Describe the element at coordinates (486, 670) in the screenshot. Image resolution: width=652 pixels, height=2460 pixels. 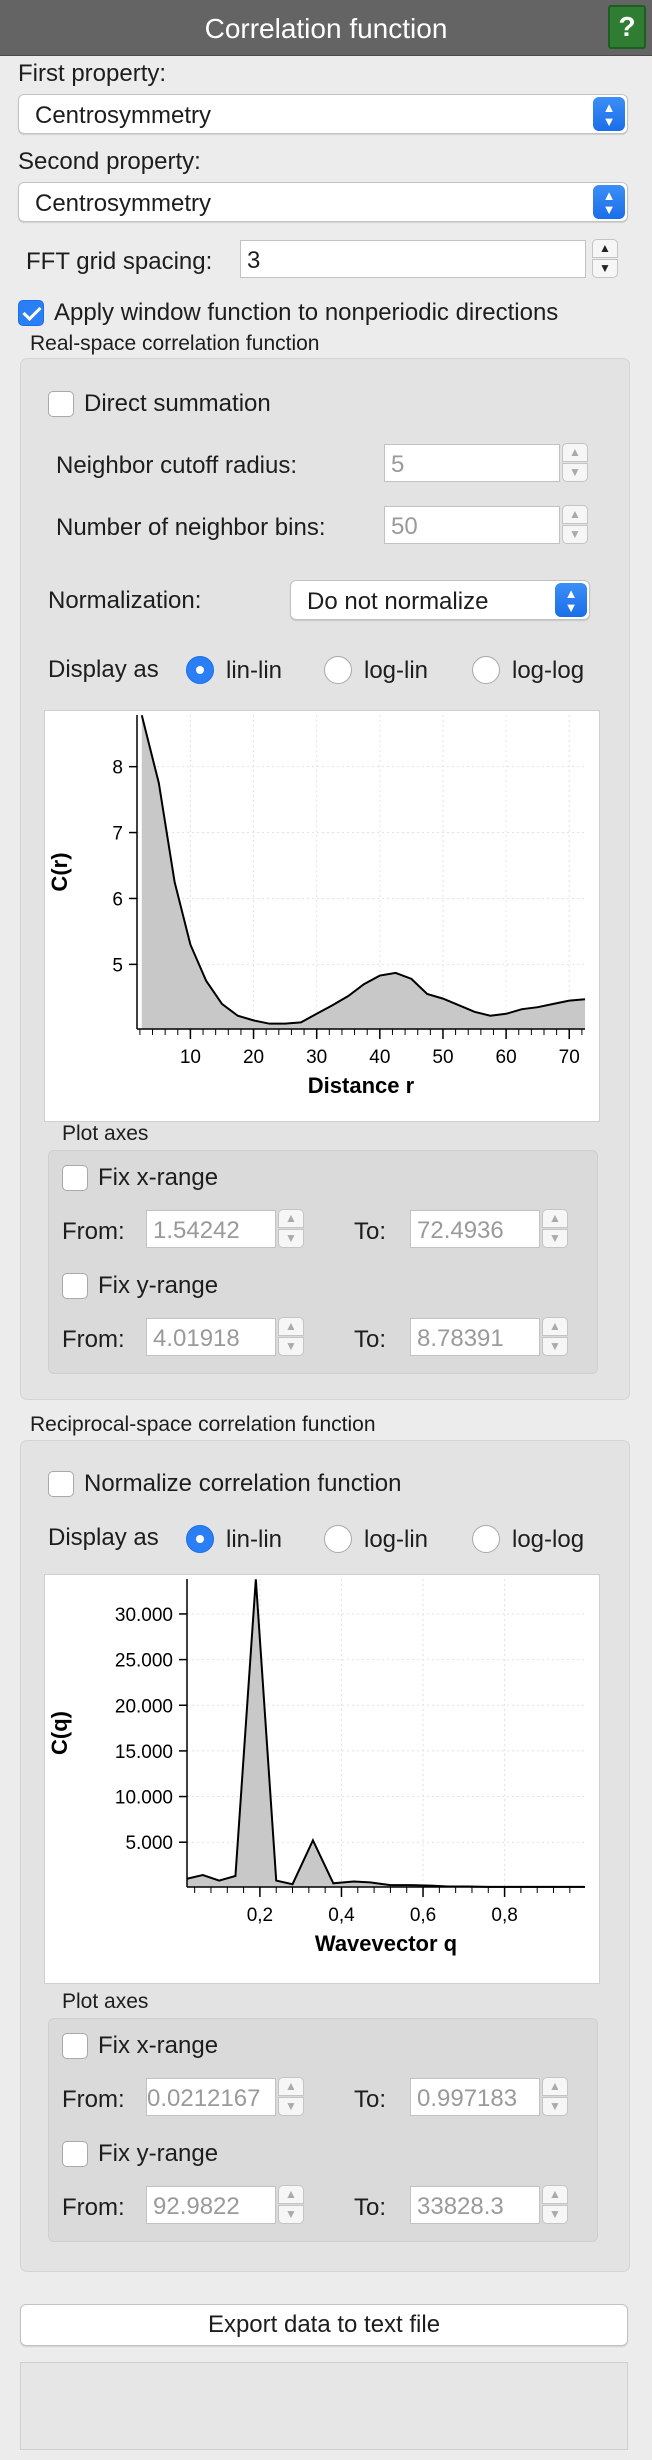
I see `real-display-loglog-radio` at that location.